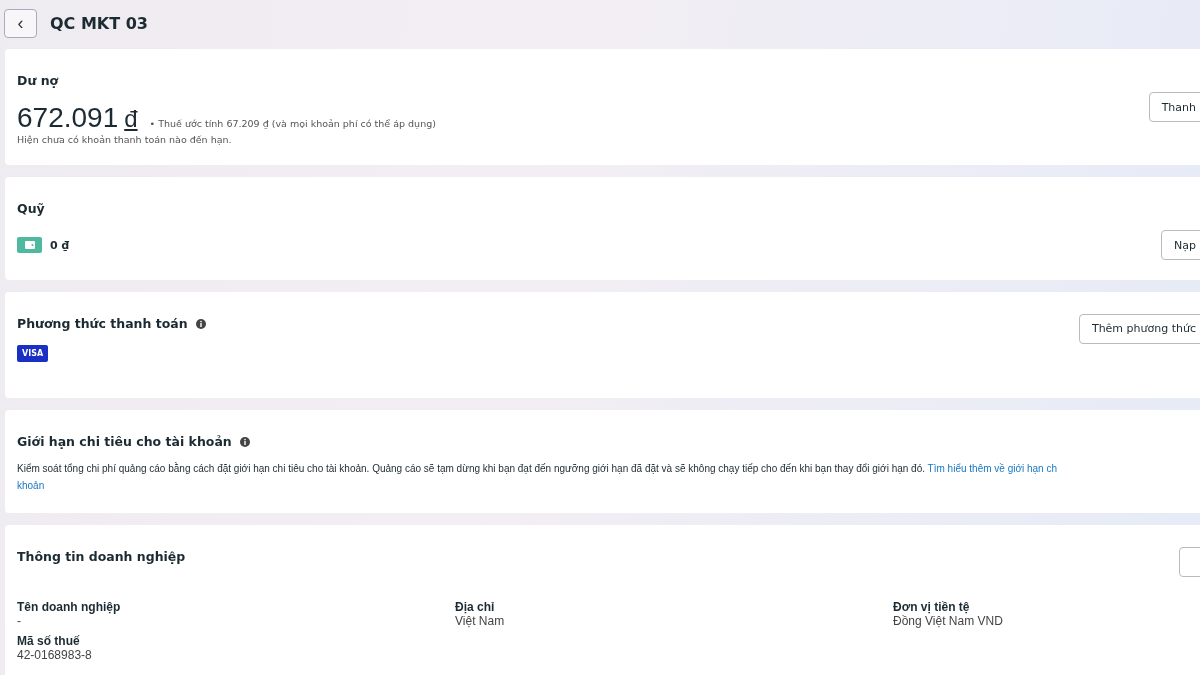 This screenshot has height=675, width=1200. What do you see at coordinates (292, 123) in the screenshot?
I see `tax-note: • Thuế ước tính 67.209 ₫ (và mọi khoản phí có thể áp dụng)` at bounding box center [292, 123].